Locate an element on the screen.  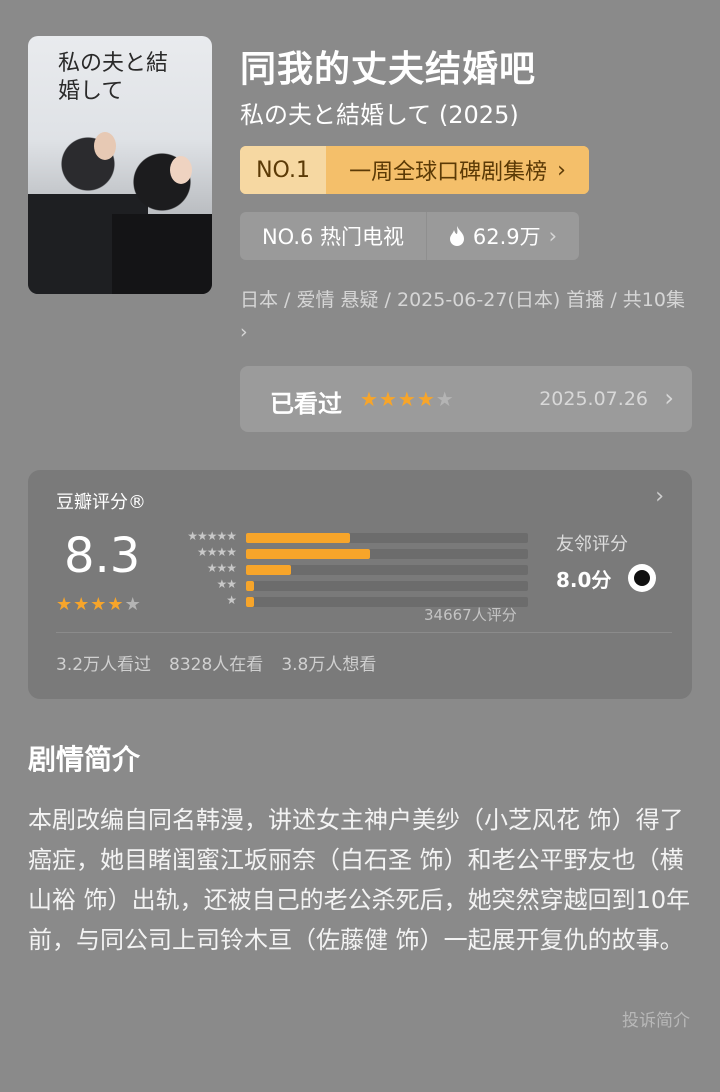
divider is located at coordinates (364, 632).